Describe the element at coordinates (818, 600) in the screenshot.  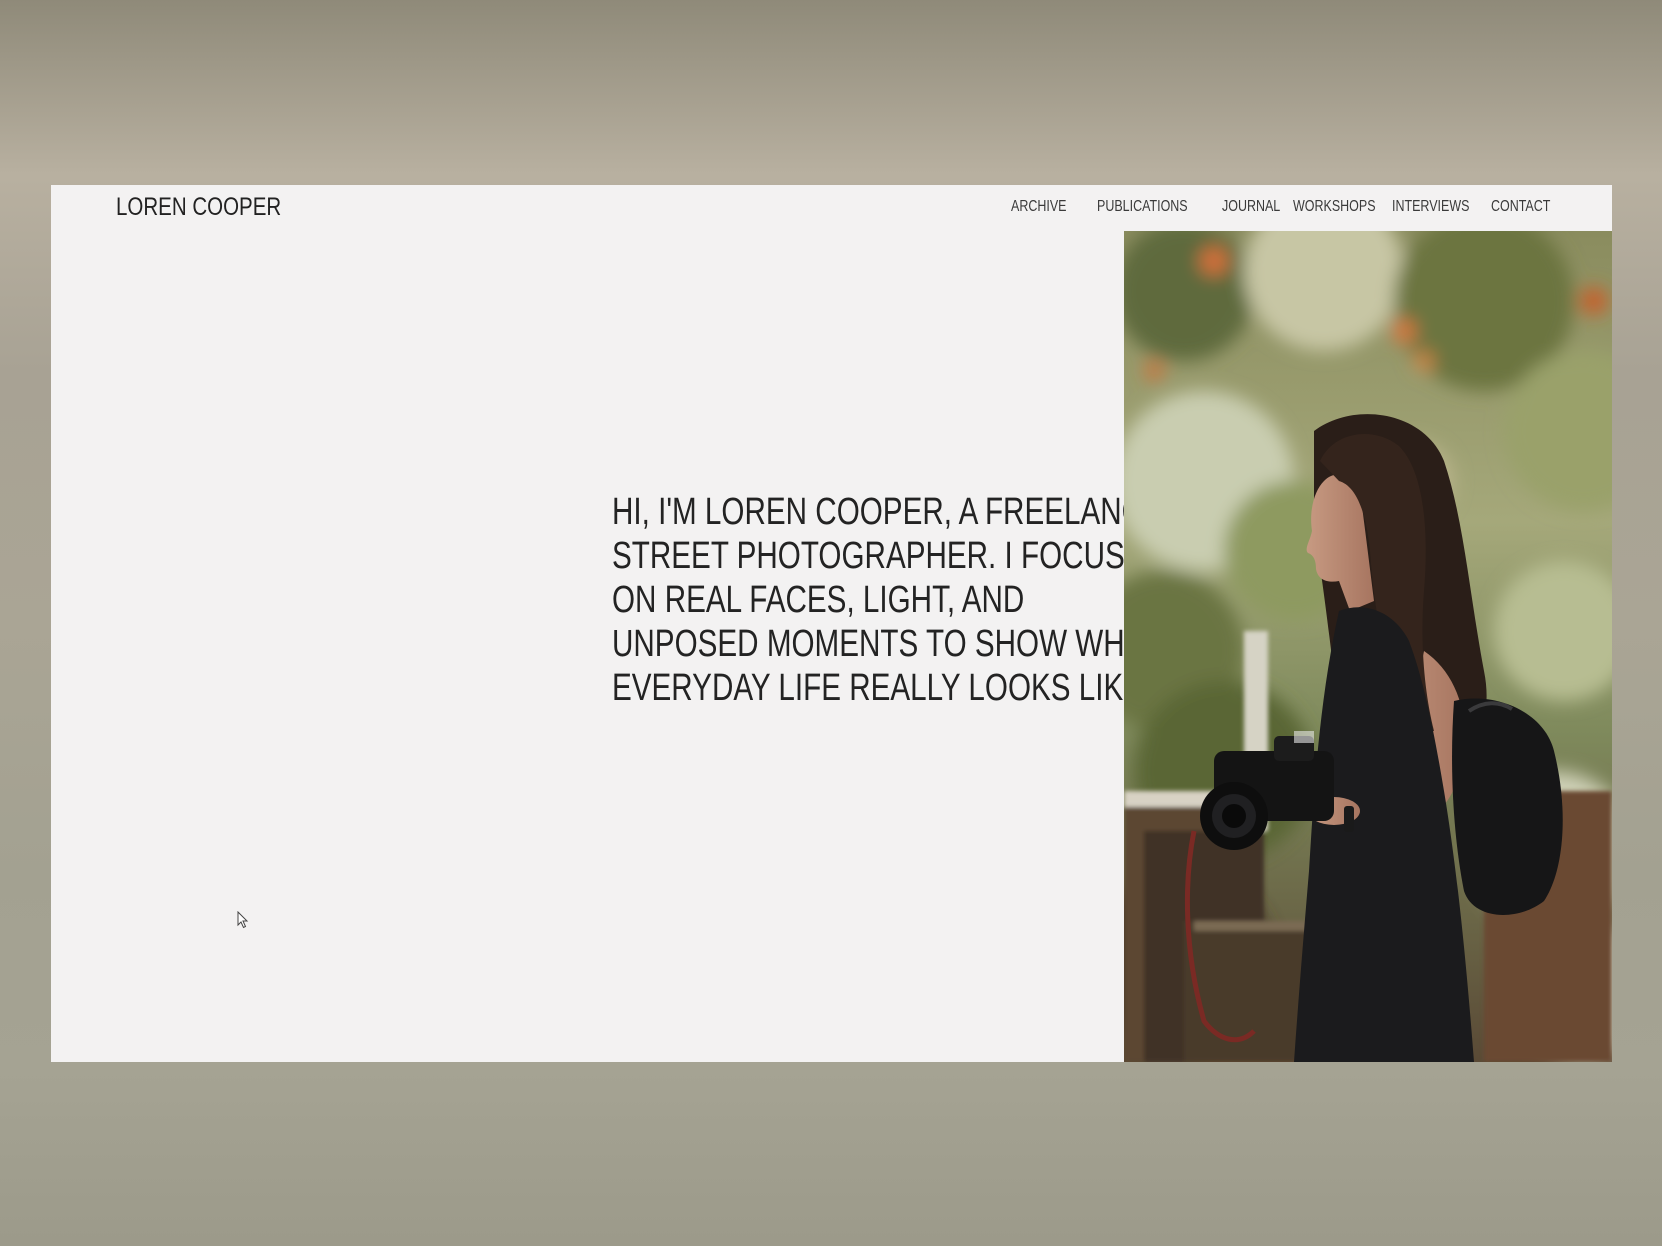
I see `hero-line: ON REAL FACES, LIGHT, AND` at that location.